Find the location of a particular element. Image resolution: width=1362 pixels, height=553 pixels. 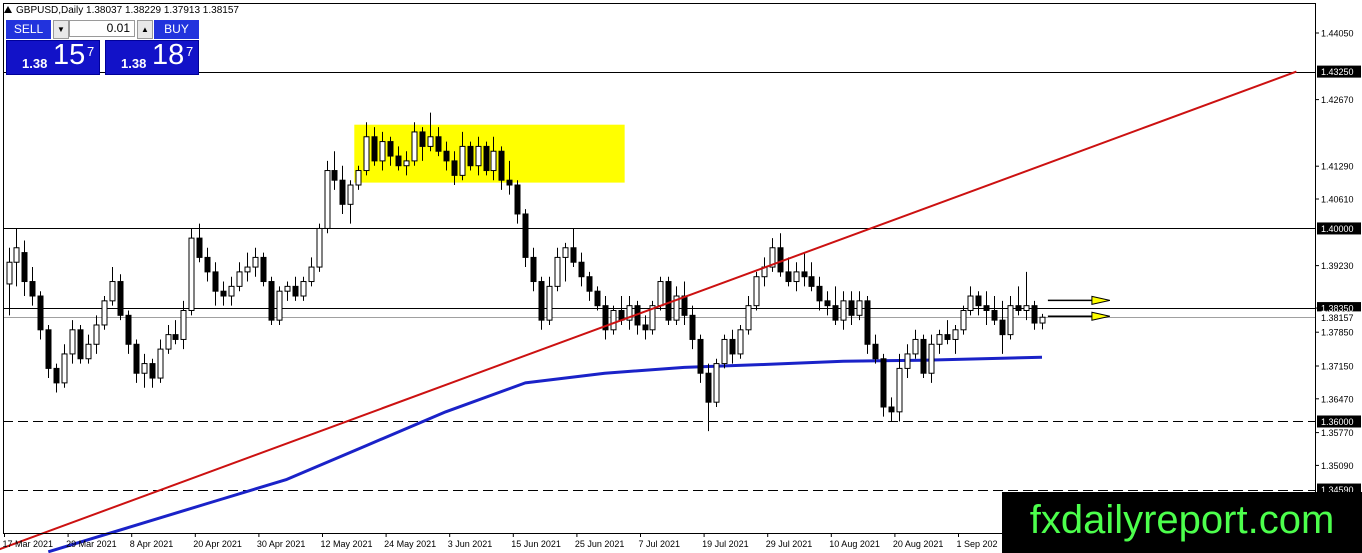

x-tick-label: 10 Aug 2021 is located at coordinates (854, 544).